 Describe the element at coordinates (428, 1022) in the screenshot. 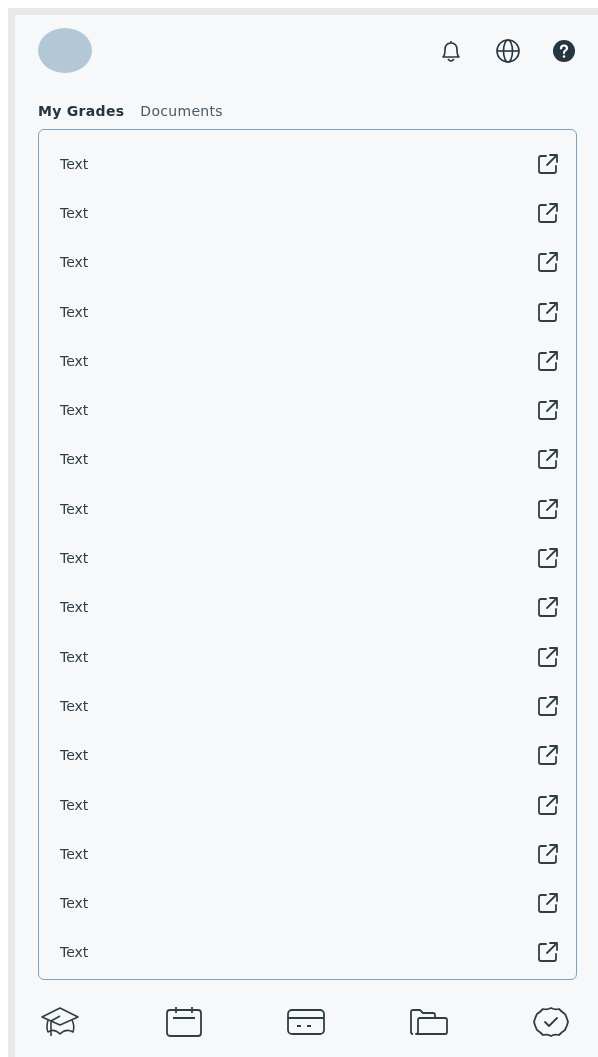

I see `folder-icon` at that location.